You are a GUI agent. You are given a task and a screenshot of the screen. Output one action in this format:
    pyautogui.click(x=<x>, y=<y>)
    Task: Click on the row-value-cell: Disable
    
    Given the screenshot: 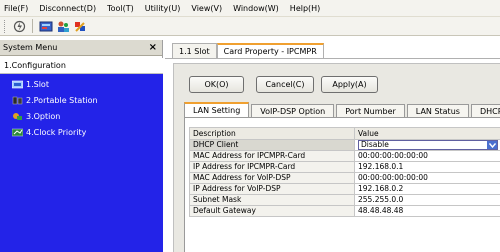 What is the action you would take?
    pyautogui.click(x=427, y=145)
    